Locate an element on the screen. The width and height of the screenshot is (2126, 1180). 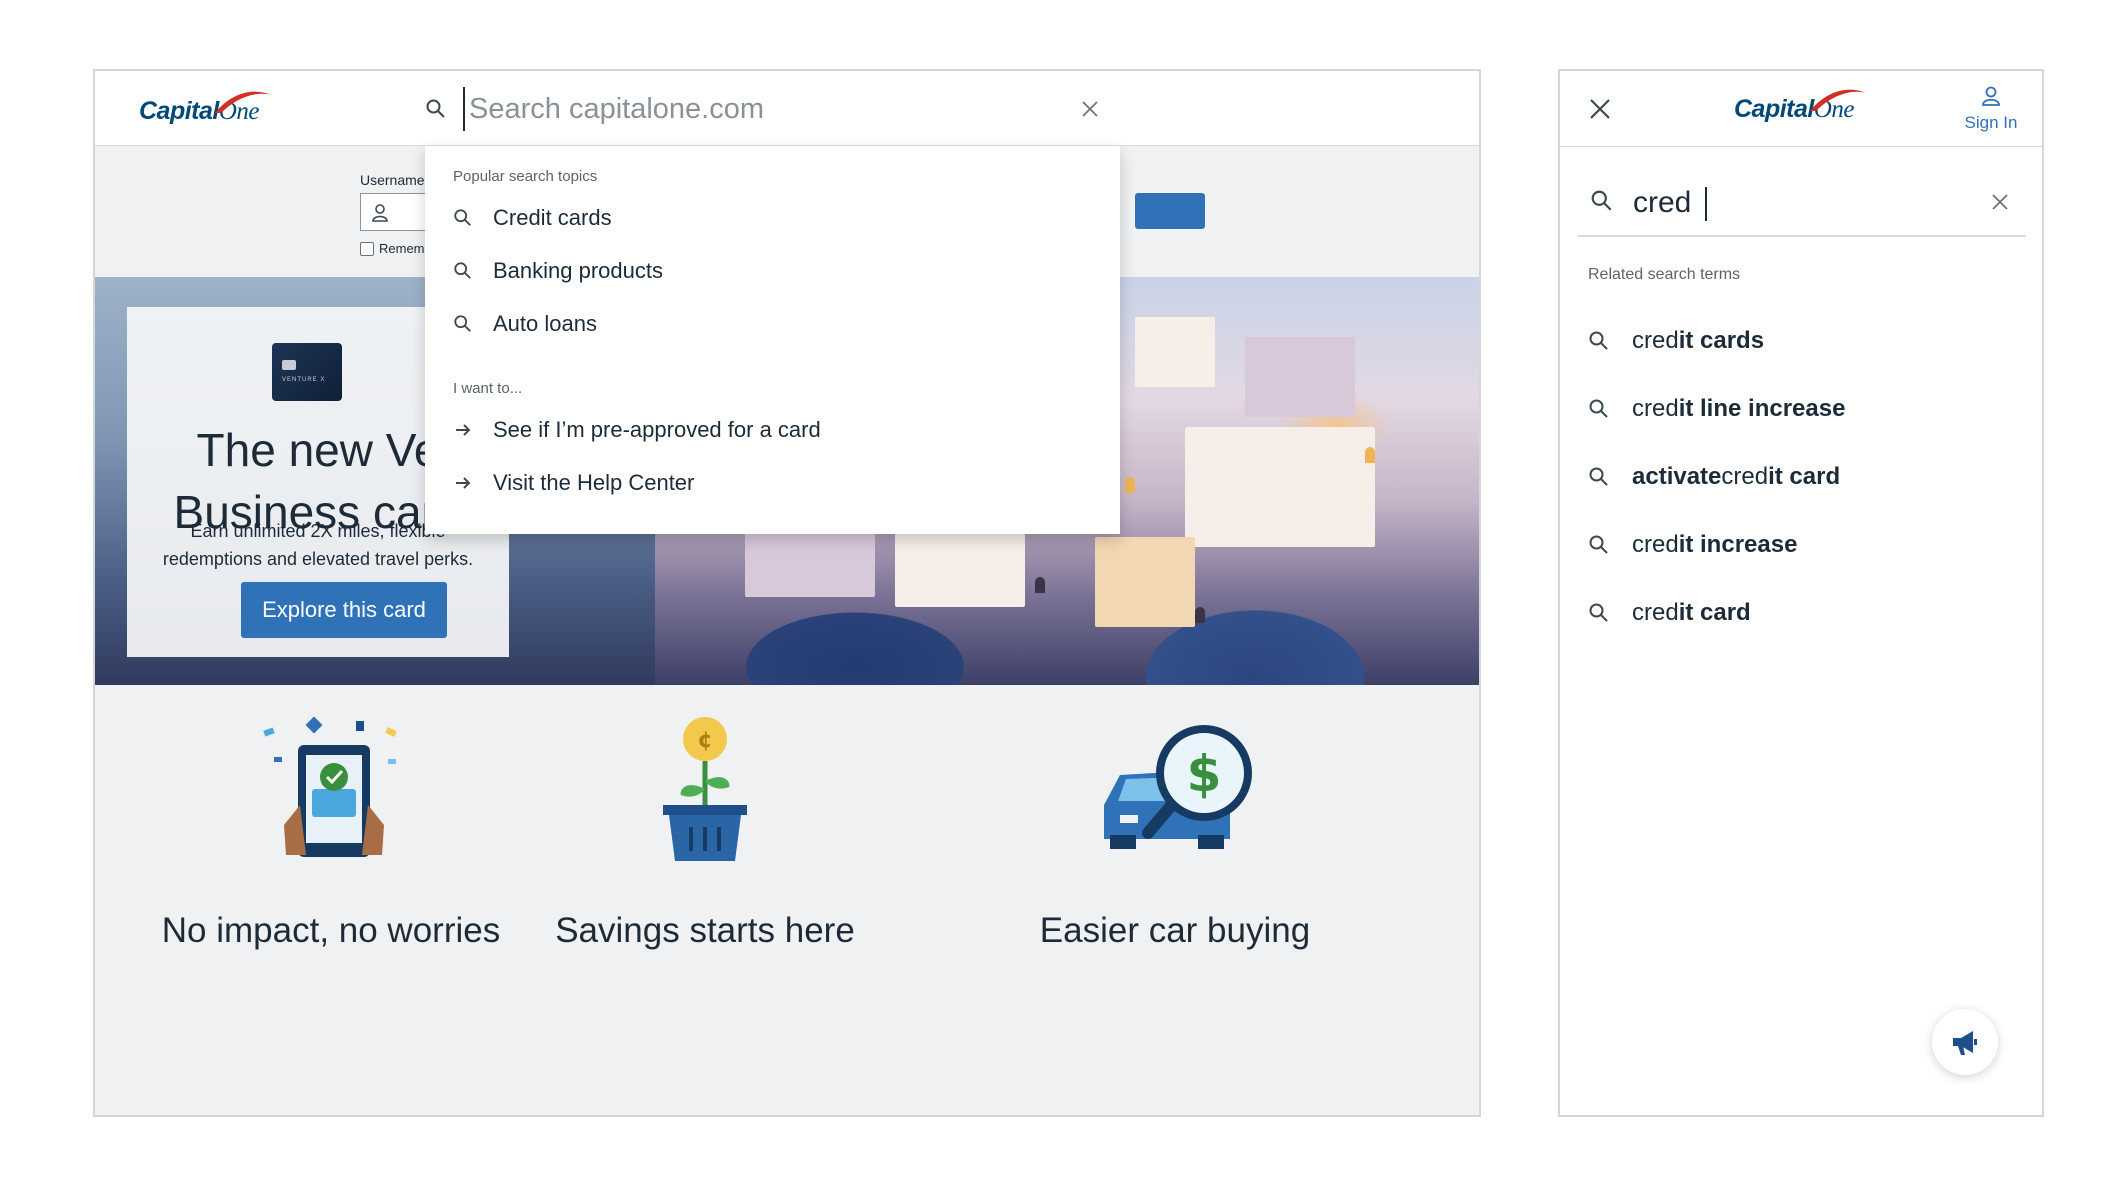
feature-title: Savings starts here is located at coordinates (705, 930).